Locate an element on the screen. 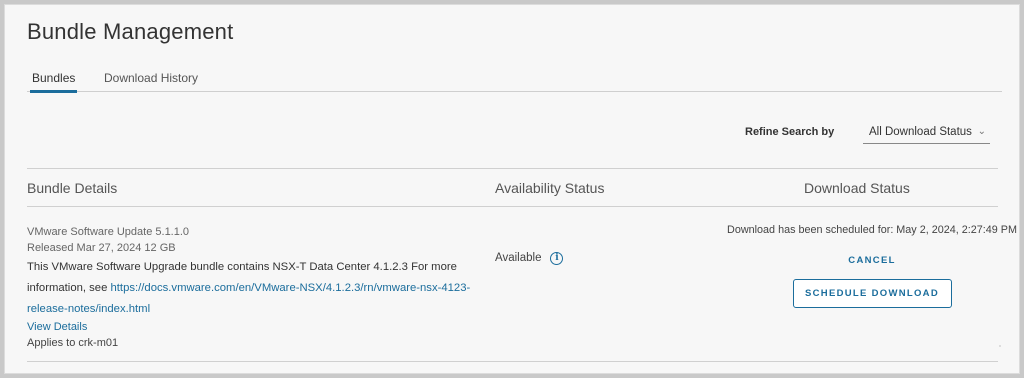  column-header-availability-status: Availability Status is located at coordinates (550, 188).